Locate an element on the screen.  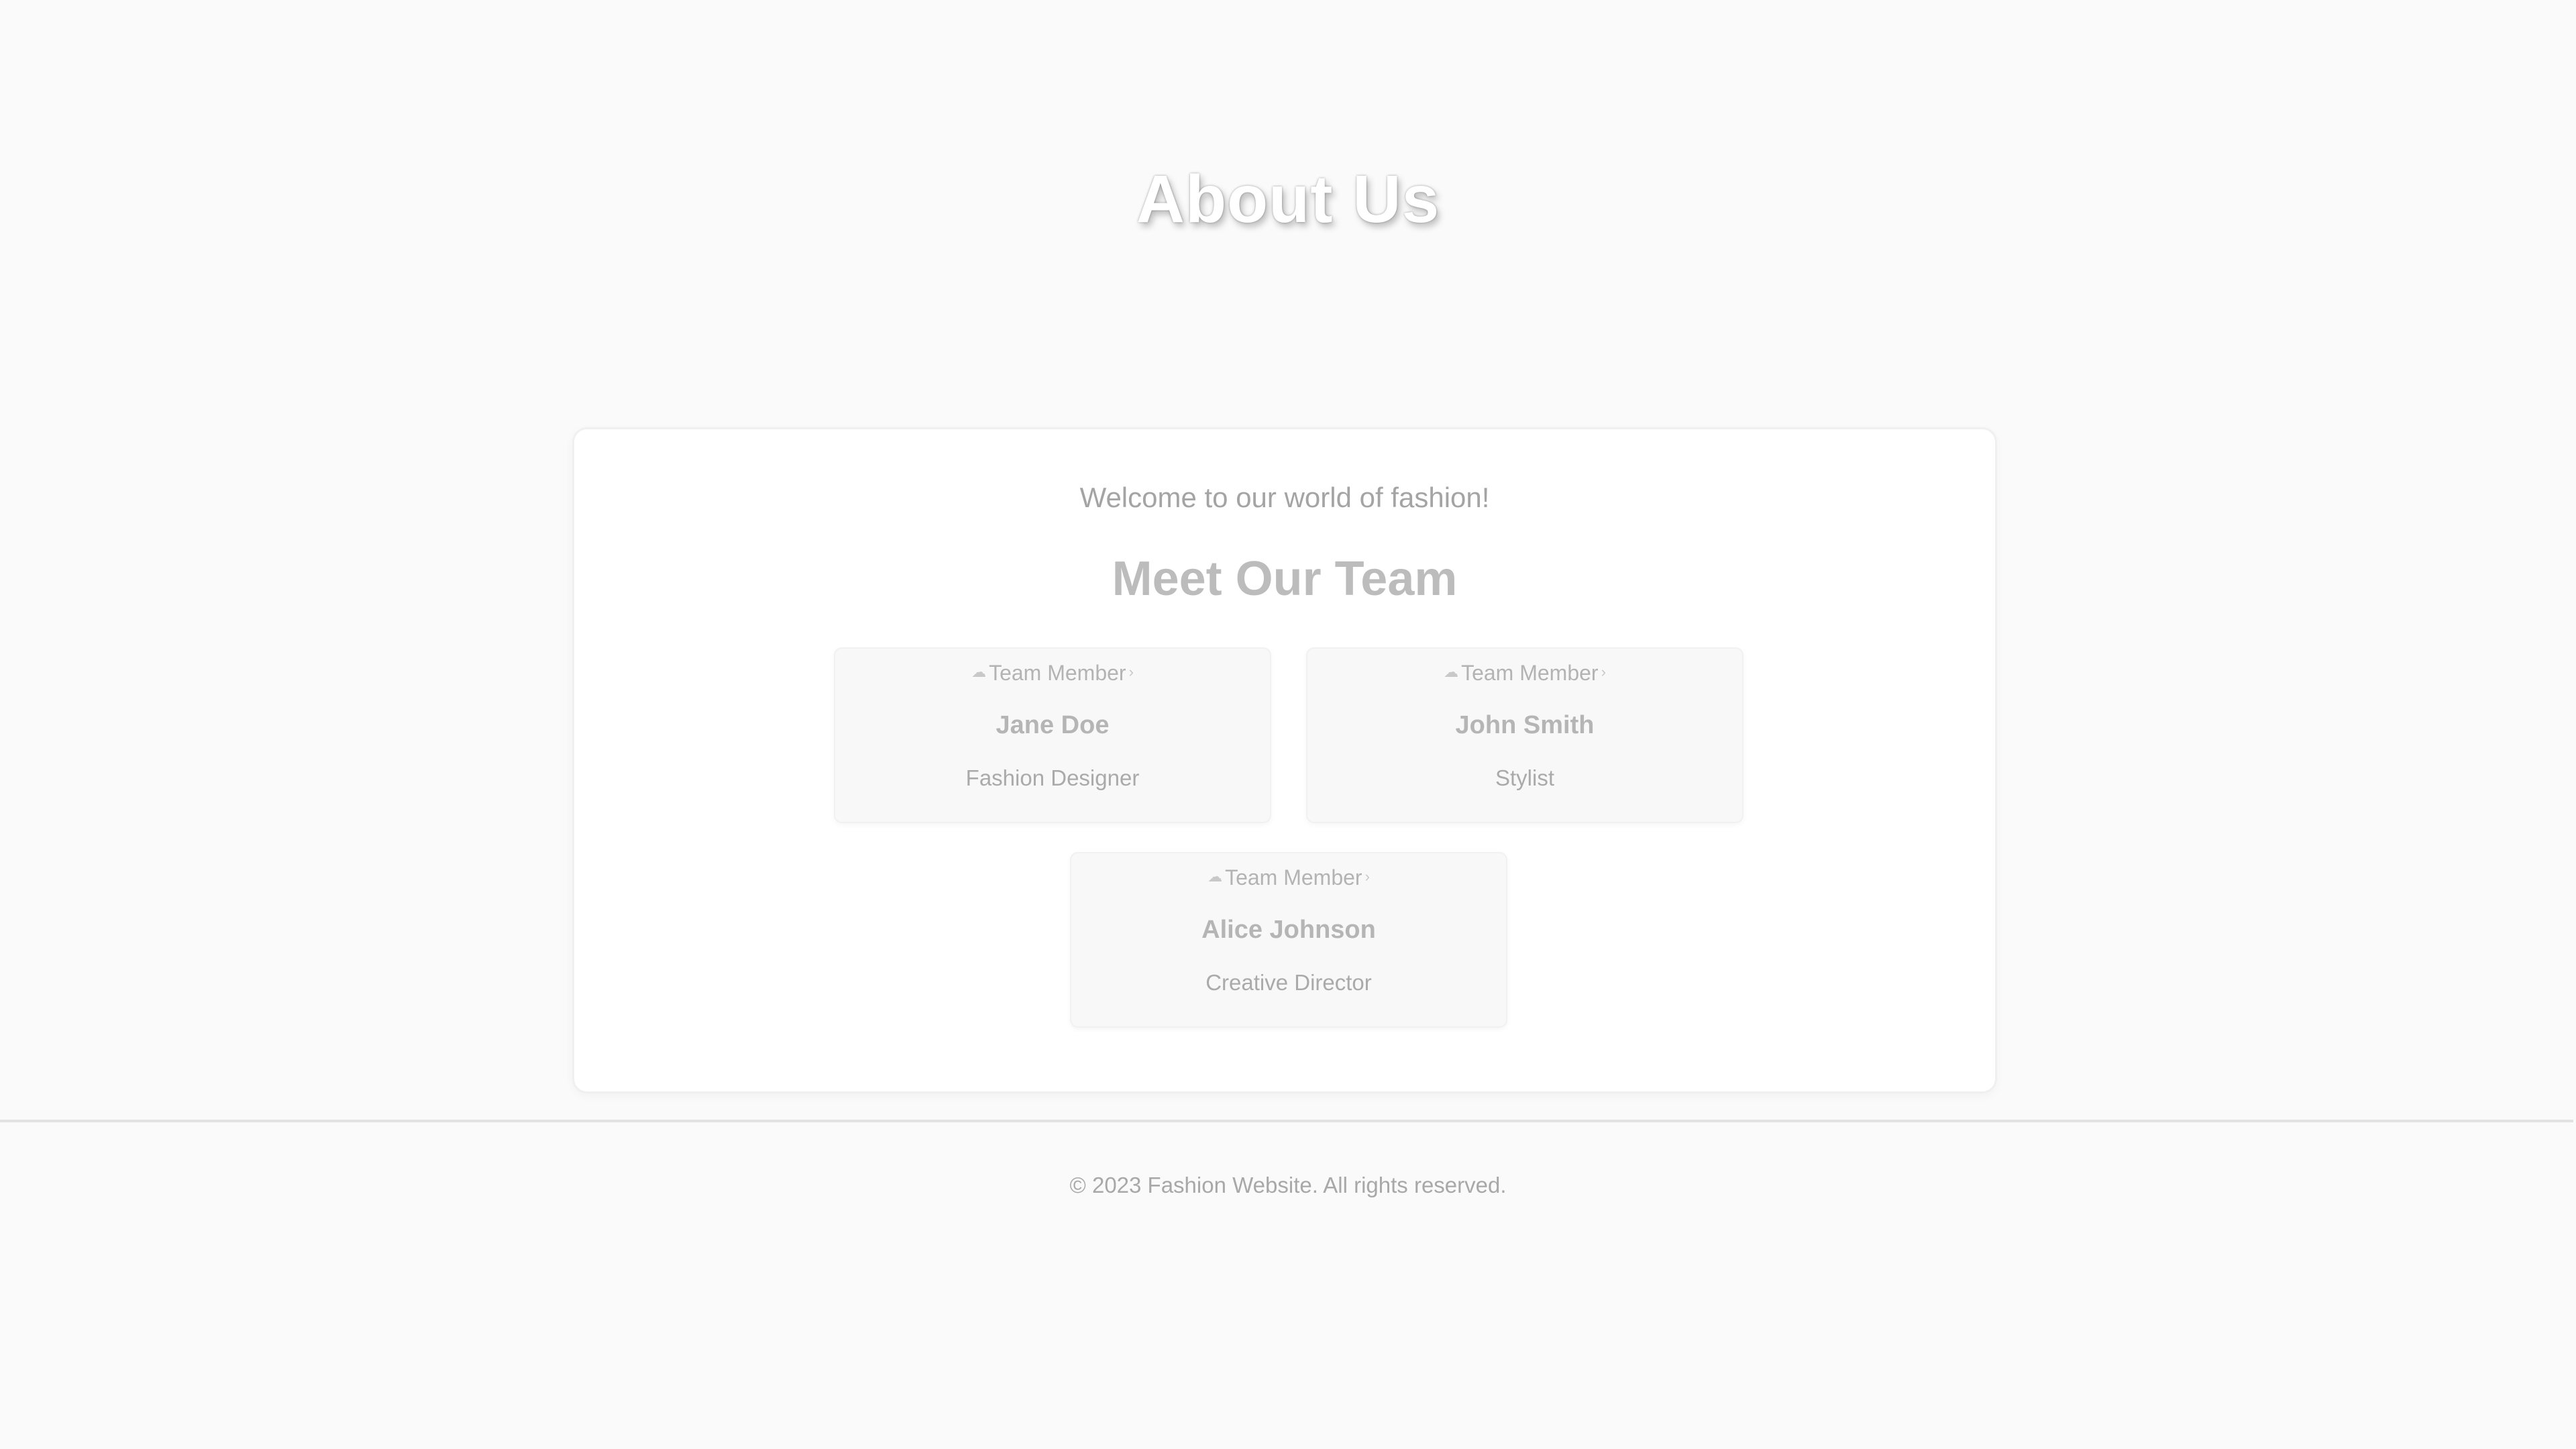
team-member-name: John Smith is located at coordinates (1525, 725).